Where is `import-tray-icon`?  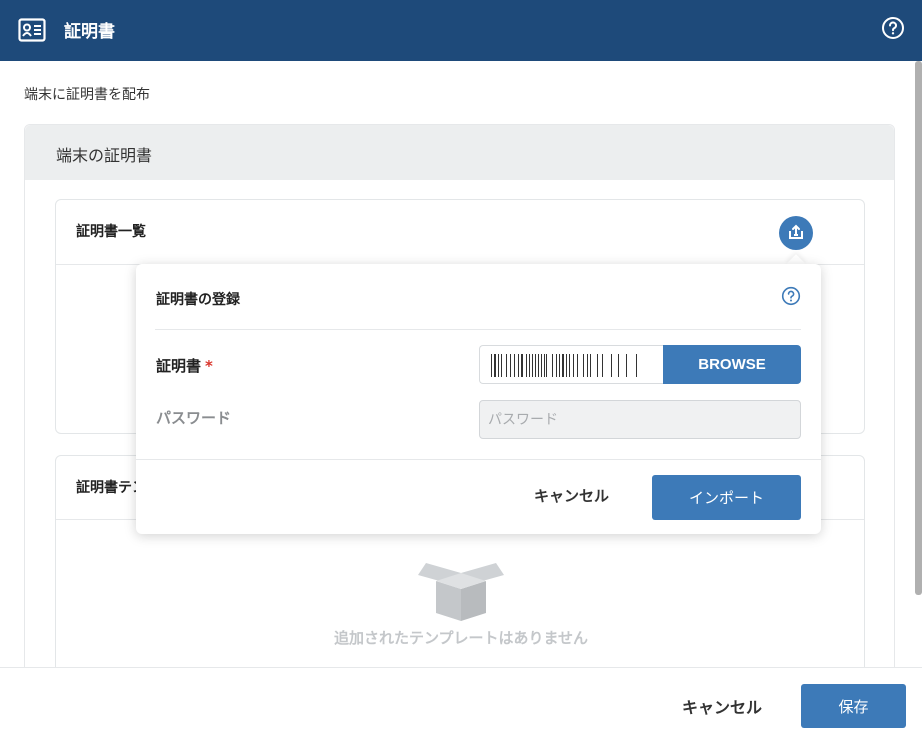
import-tray-icon is located at coordinates (796, 231).